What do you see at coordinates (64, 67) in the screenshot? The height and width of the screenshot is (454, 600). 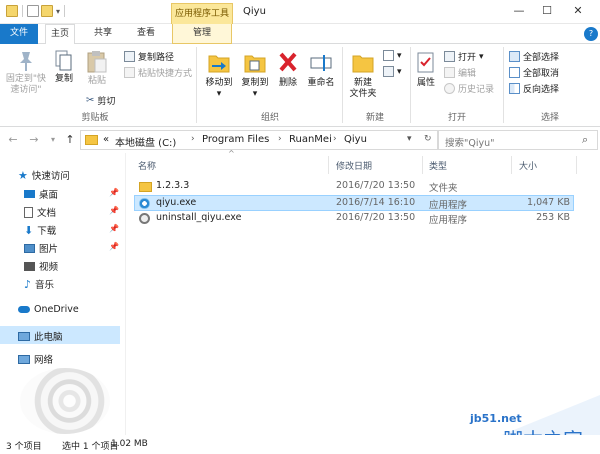 I see `copy-button: 复制` at bounding box center [64, 67].